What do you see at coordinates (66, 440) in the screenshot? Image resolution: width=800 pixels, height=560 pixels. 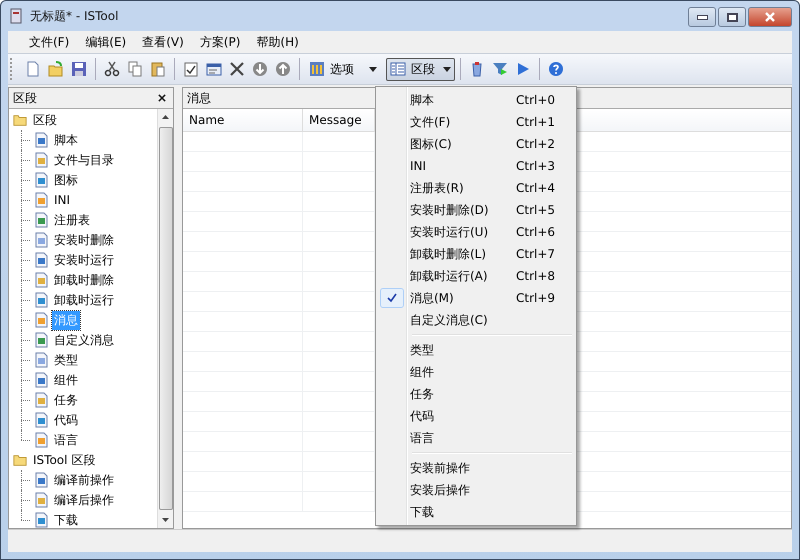 I see `tree-item: 语言` at bounding box center [66, 440].